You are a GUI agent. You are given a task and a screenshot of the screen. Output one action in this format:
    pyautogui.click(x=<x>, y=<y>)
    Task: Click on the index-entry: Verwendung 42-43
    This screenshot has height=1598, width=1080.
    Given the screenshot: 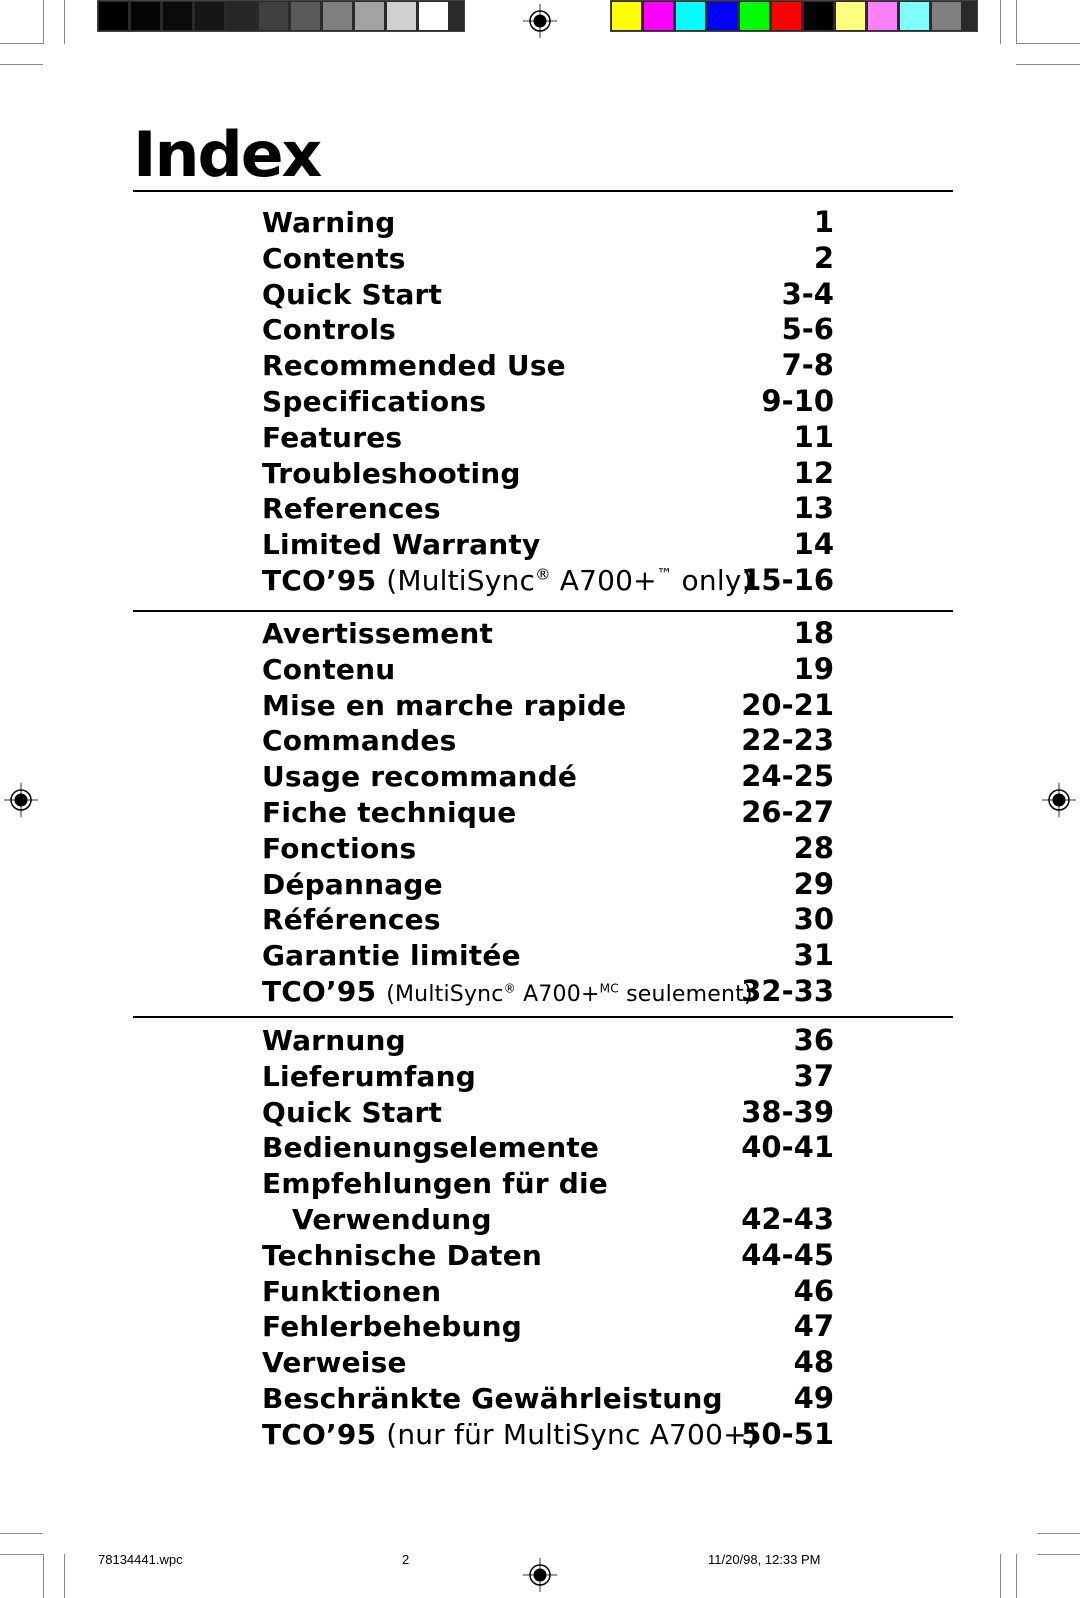 What is the action you would take?
    pyautogui.click(x=548, y=1220)
    